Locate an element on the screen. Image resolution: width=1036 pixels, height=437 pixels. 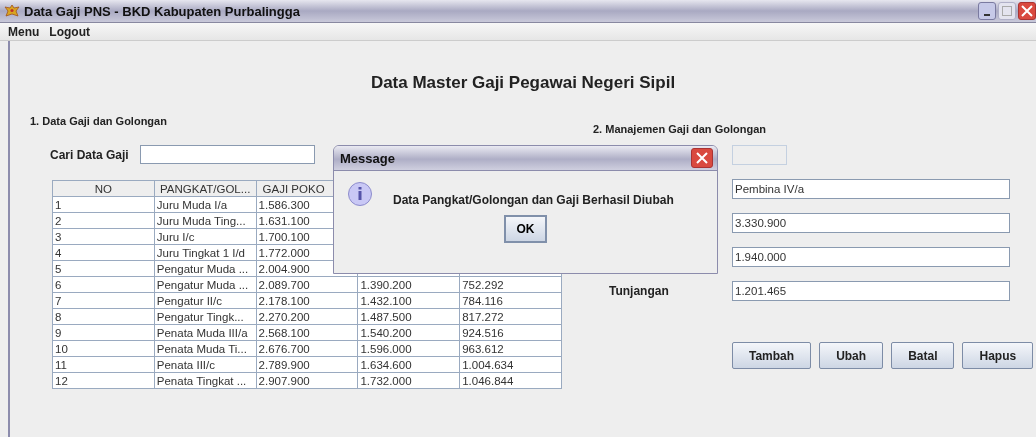
table-cell: 7 is located at coordinates (103, 300).